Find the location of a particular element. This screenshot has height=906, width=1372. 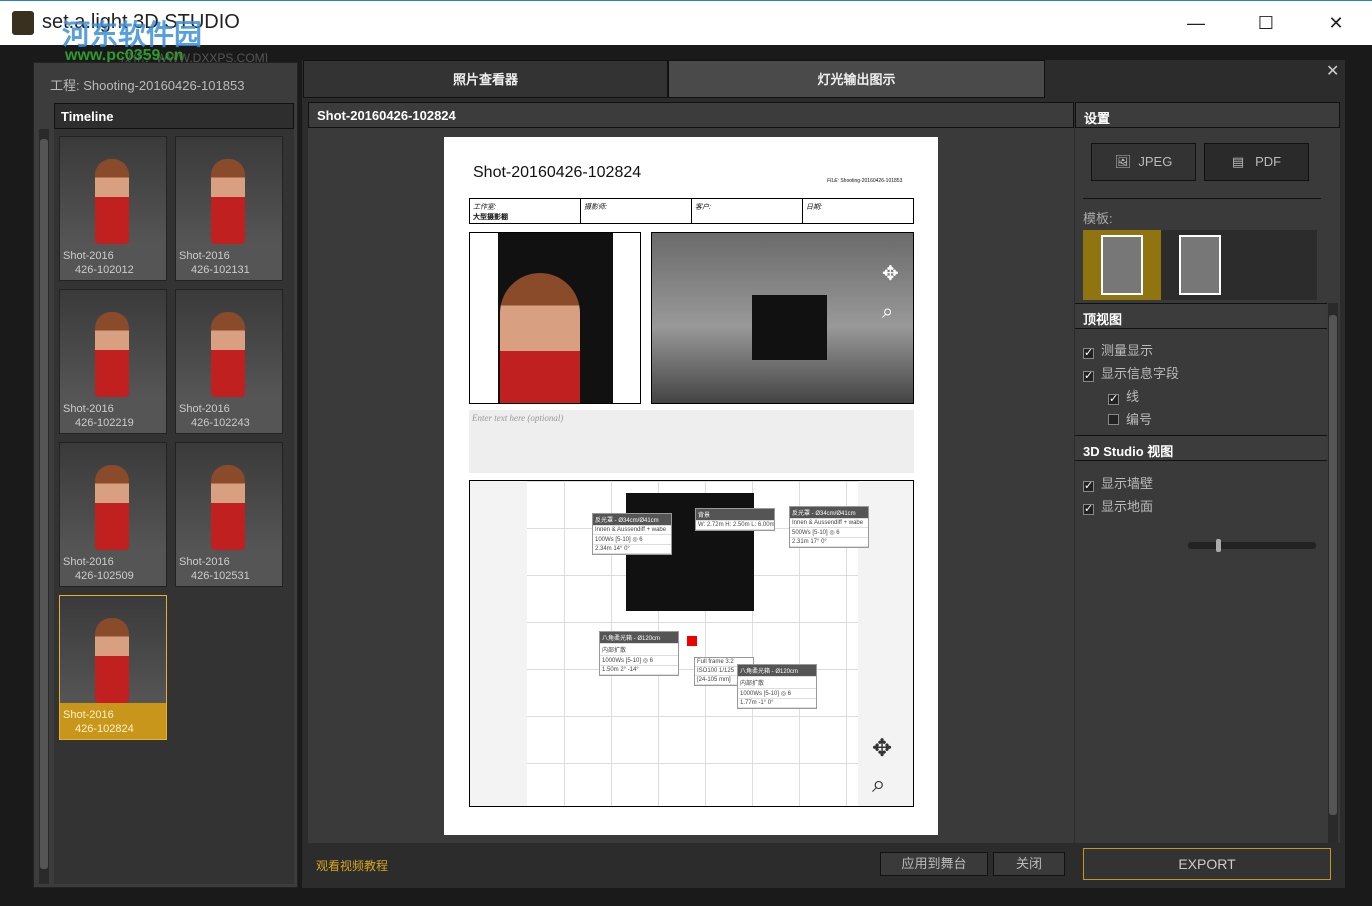

timeline-title: Timeline is located at coordinates (174, 116).